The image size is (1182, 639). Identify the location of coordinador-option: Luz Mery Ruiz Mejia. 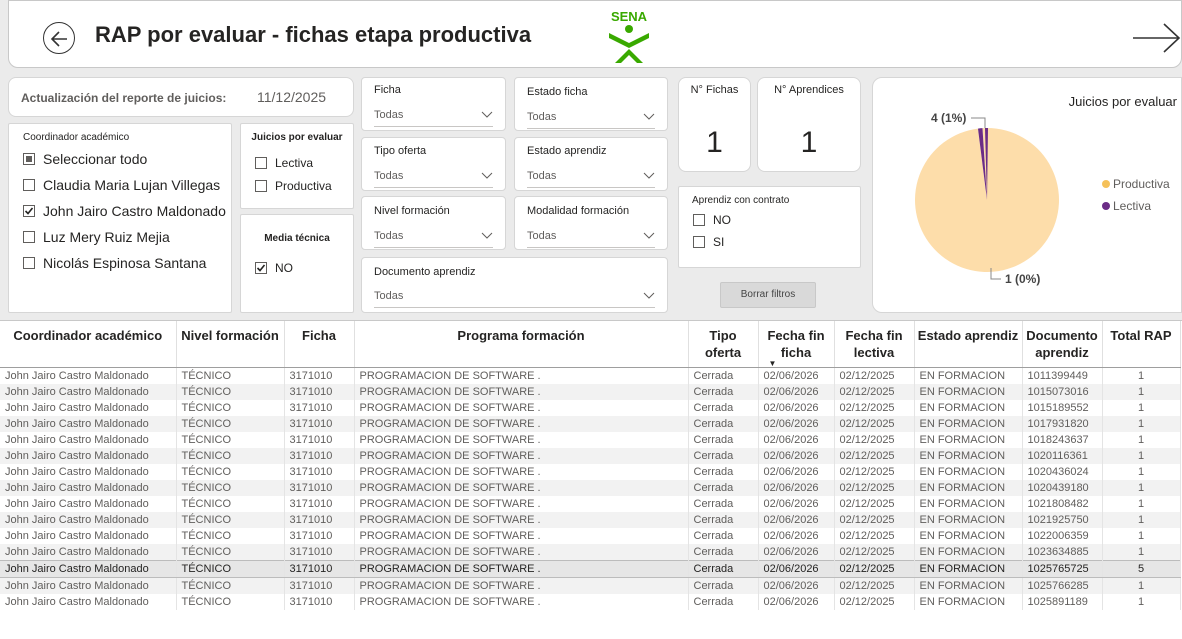
(96, 237).